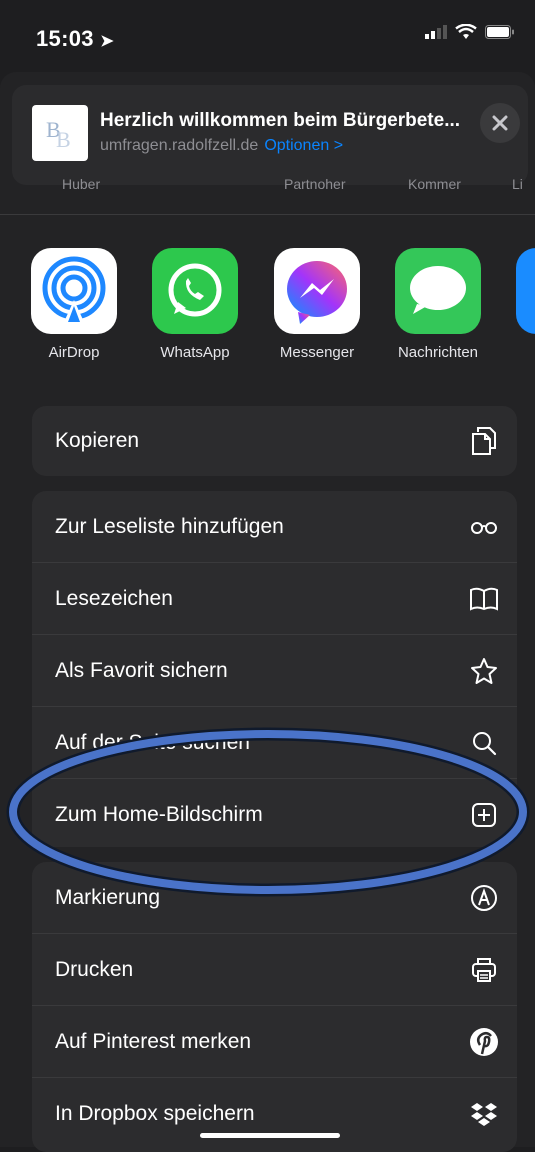 This screenshot has height=1152, width=535. Describe the element at coordinates (484, 441) in the screenshot. I see `copy-icon` at that location.